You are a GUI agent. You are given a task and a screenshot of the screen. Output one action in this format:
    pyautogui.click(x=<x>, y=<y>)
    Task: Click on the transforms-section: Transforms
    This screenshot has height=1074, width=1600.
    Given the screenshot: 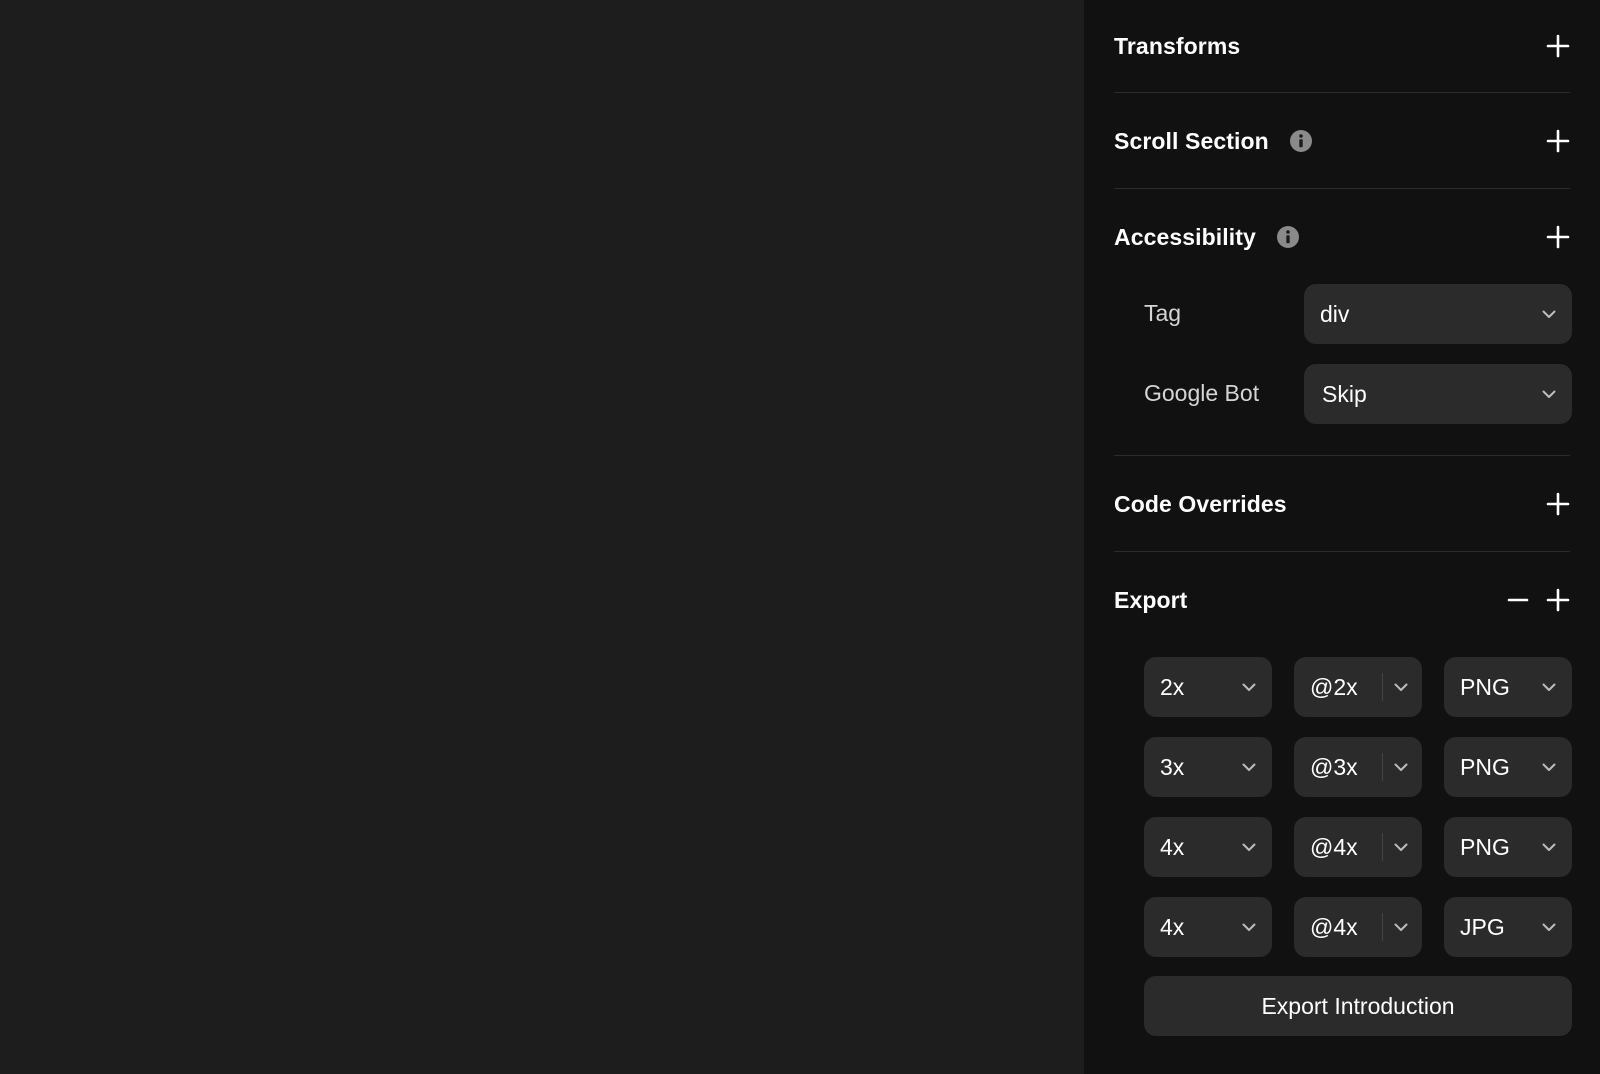 What is the action you would take?
    pyautogui.click(x=1342, y=46)
    